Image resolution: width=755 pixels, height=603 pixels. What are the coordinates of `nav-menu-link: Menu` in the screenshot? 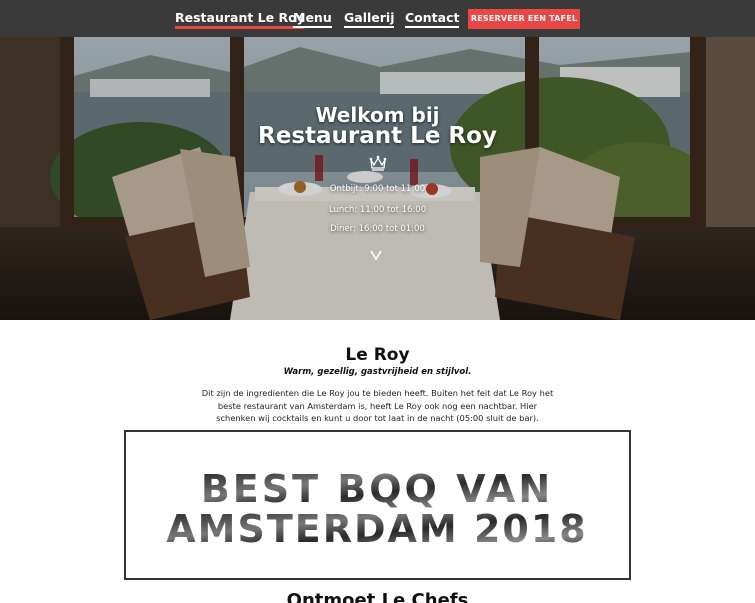 It's located at (312, 19).